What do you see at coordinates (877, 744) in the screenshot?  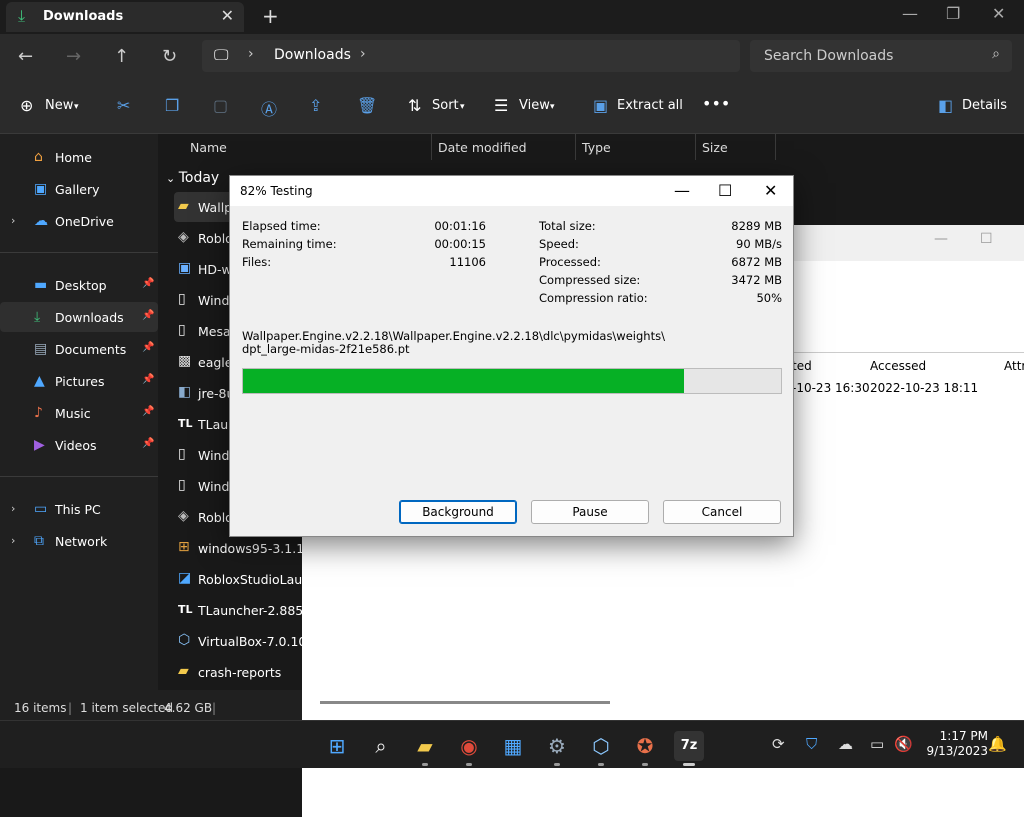 I see `network-icon: ▭` at bounding box center [877, 744].